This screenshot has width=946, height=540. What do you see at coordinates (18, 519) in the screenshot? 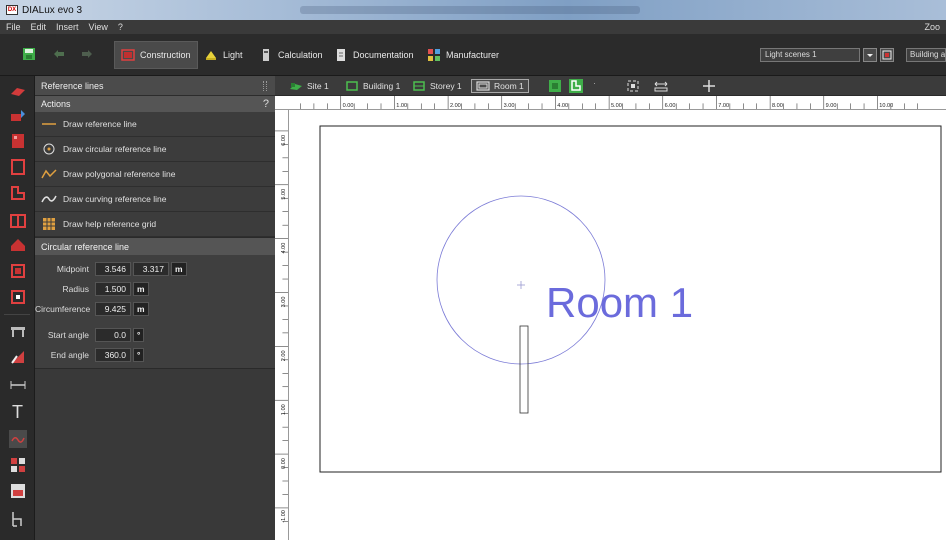
I see `hierarchy-tool-icon` at bounding box center [18, 519].